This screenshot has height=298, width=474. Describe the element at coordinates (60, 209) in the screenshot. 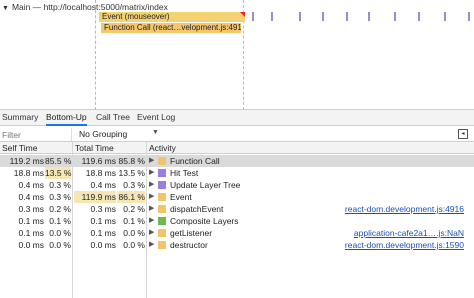

I see `self-time-percent: 0.2 %` at that location.